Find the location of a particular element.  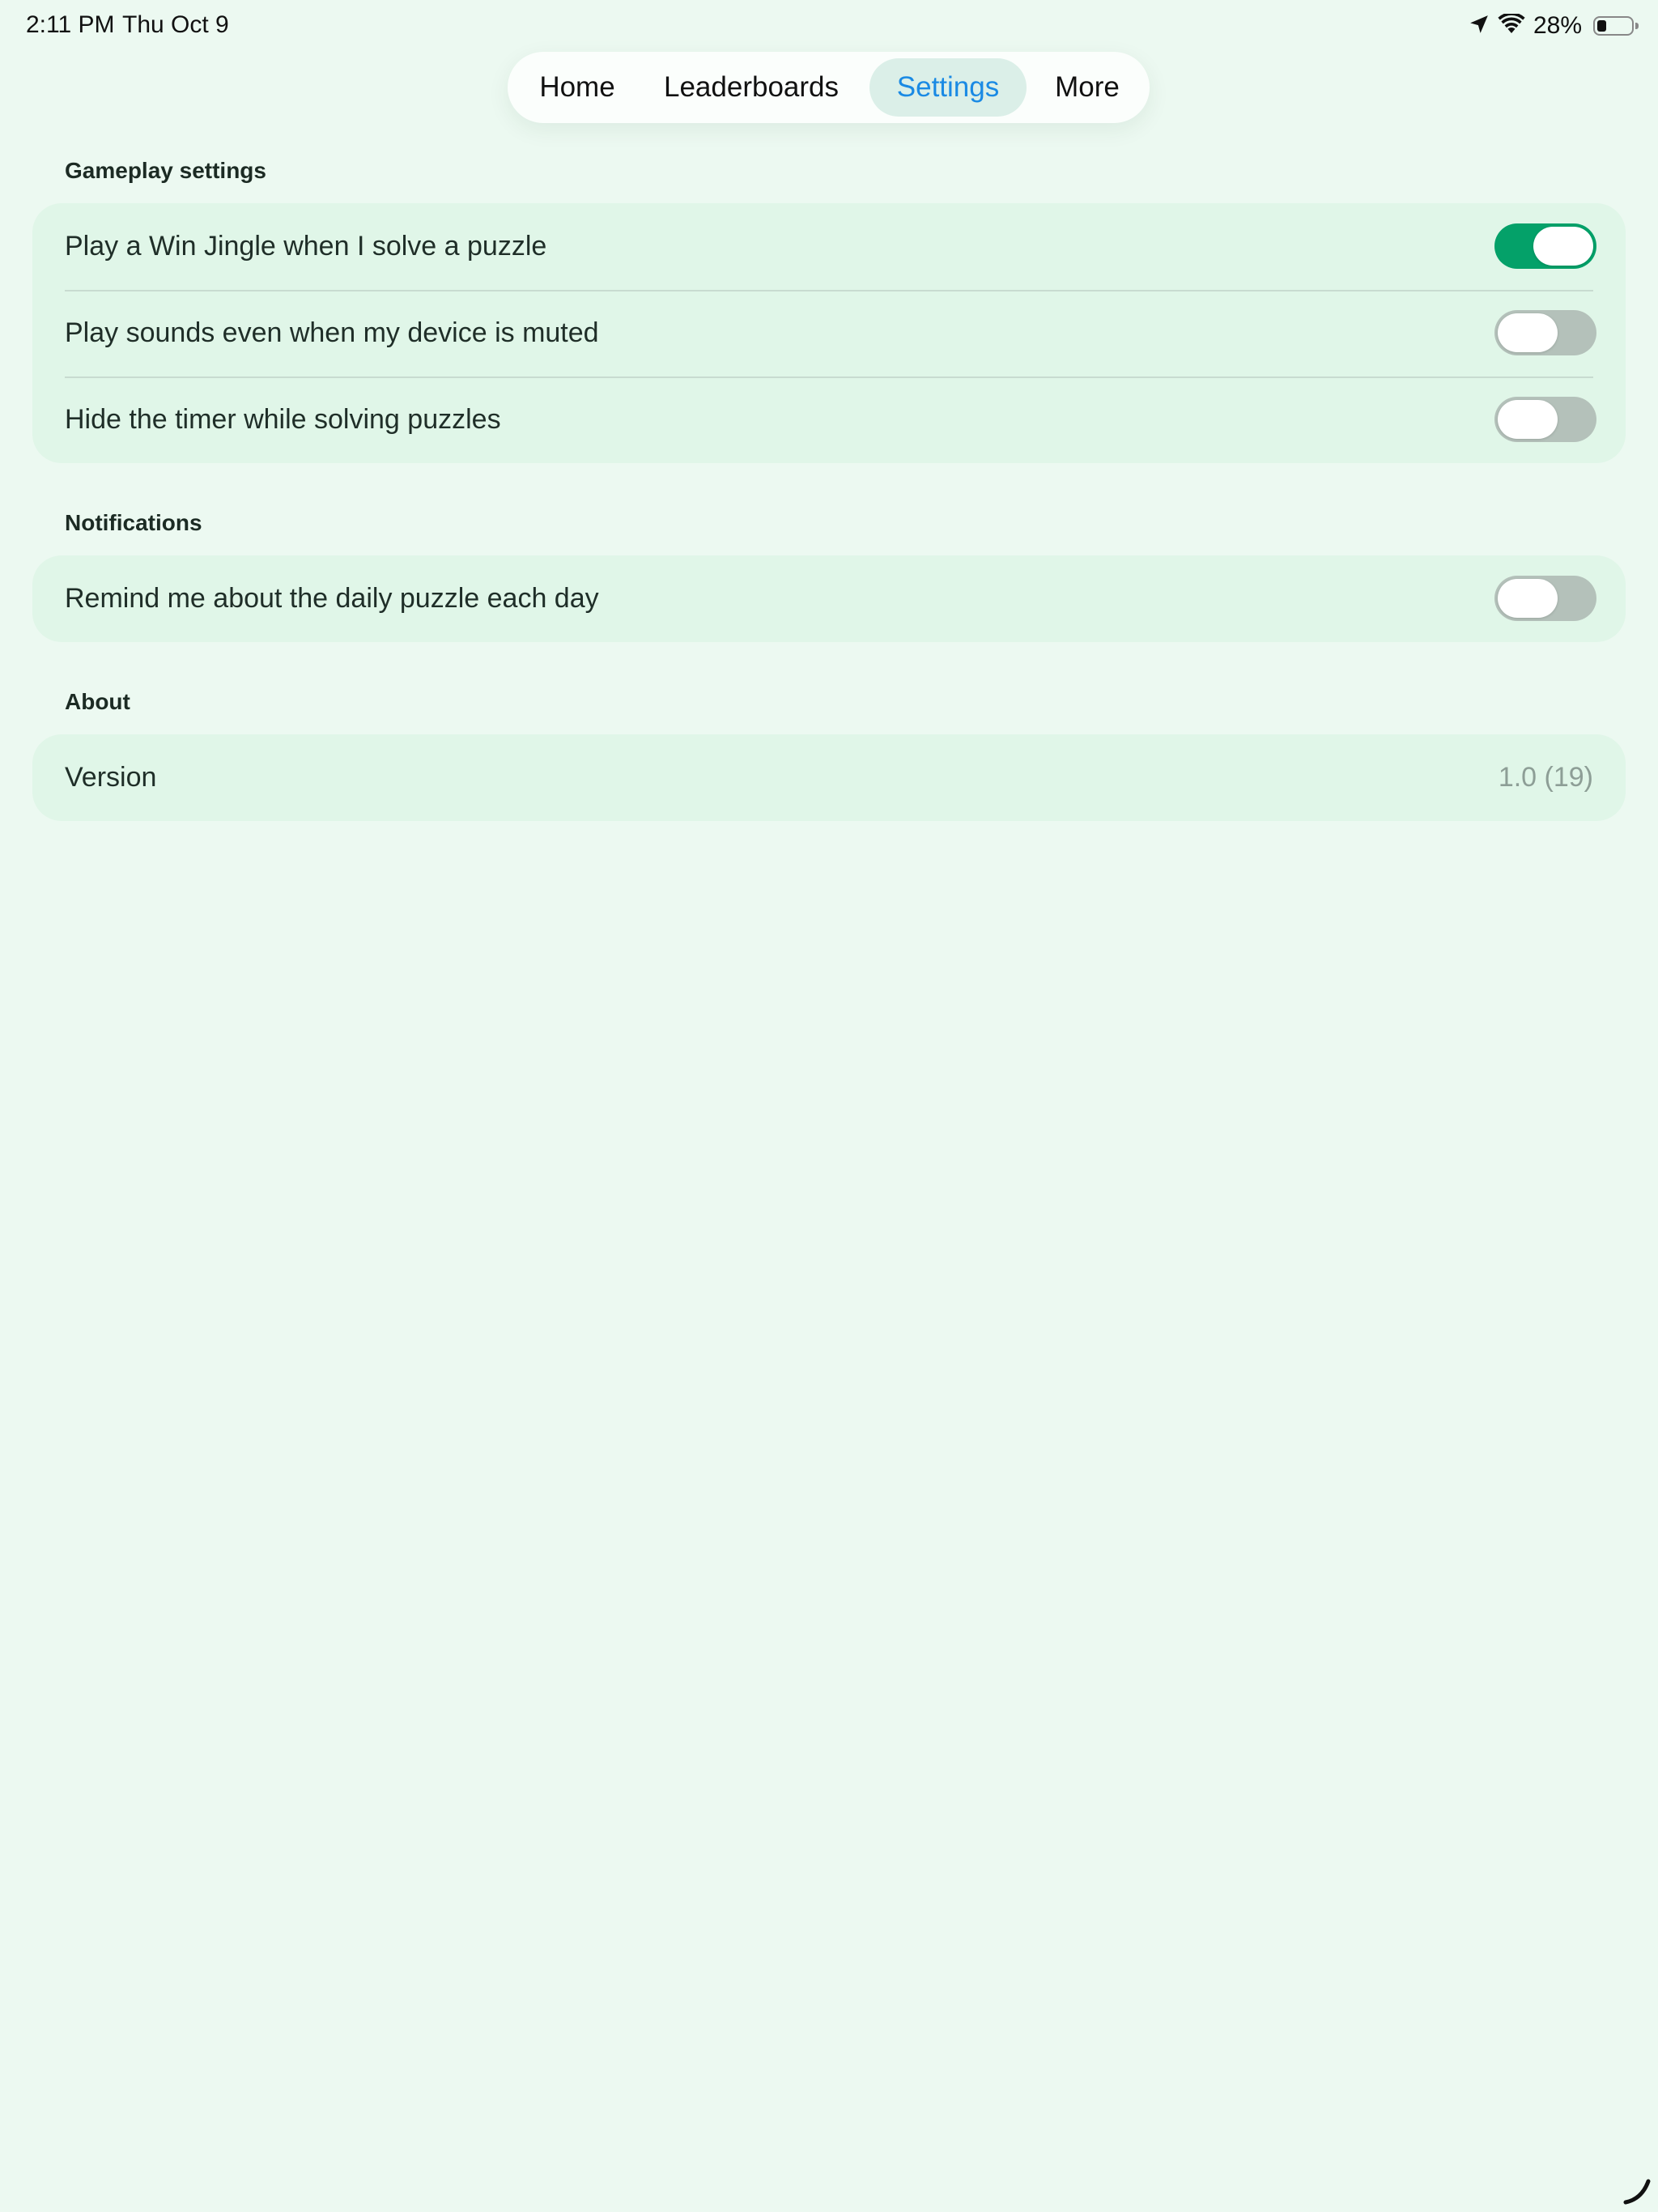

about-card: Version 1.0 (19) is located at coordinates (829, 778).